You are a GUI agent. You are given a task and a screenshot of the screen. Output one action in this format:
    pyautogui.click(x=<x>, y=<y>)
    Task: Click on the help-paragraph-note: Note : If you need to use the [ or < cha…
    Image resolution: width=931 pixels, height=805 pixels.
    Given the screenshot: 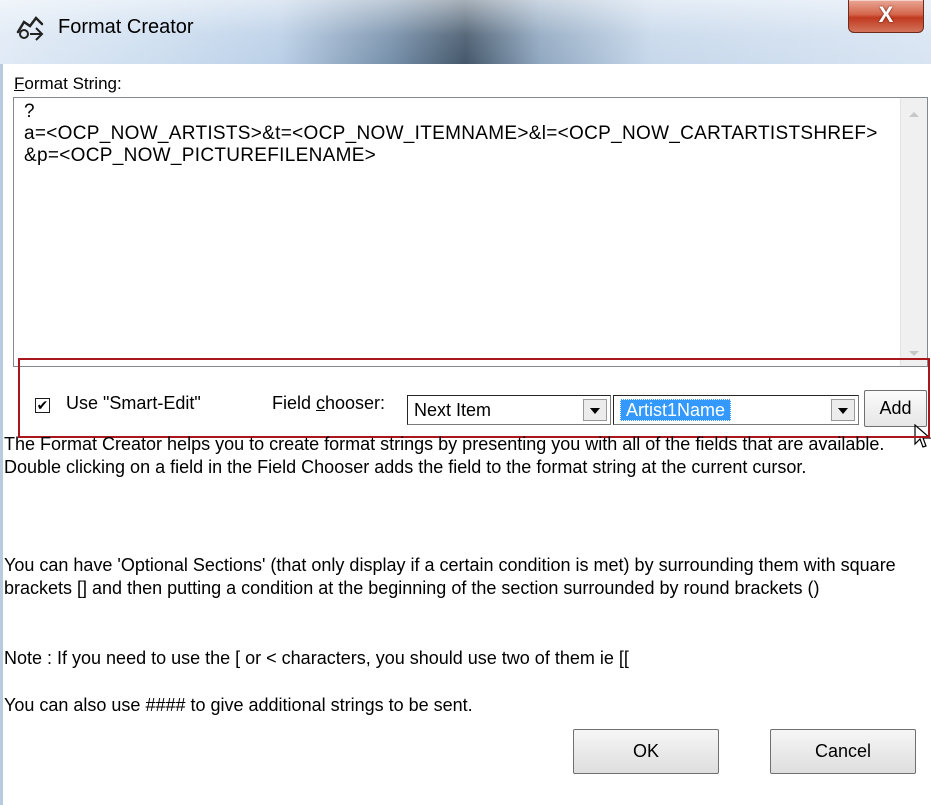 What is the action you would take?
    pyautogui.click(x=316, y=658)
    